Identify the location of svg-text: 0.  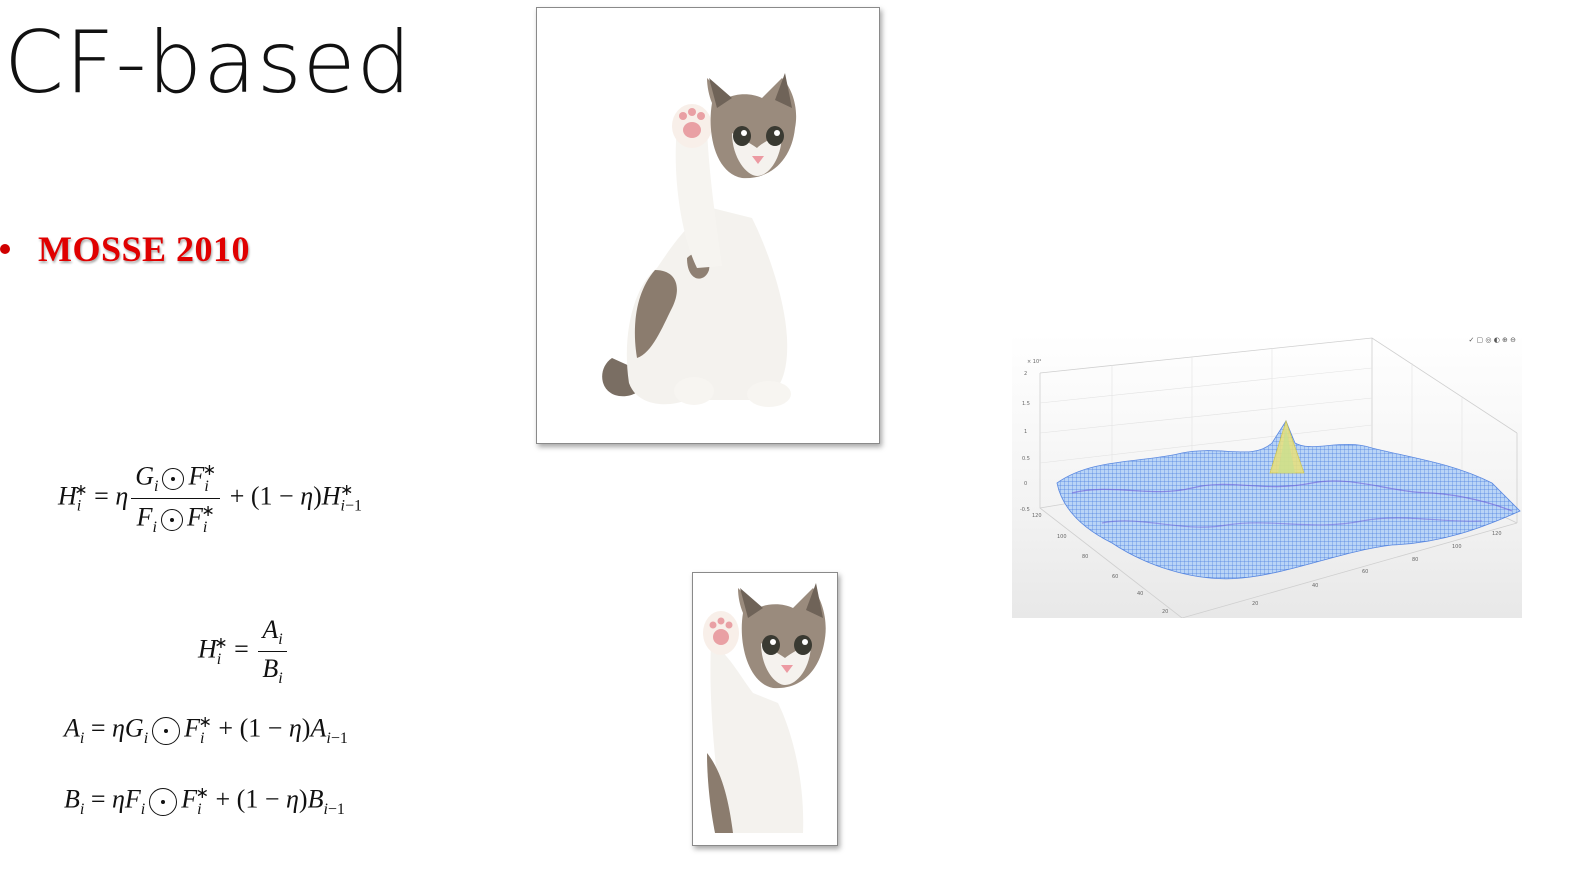
(1025, 484).